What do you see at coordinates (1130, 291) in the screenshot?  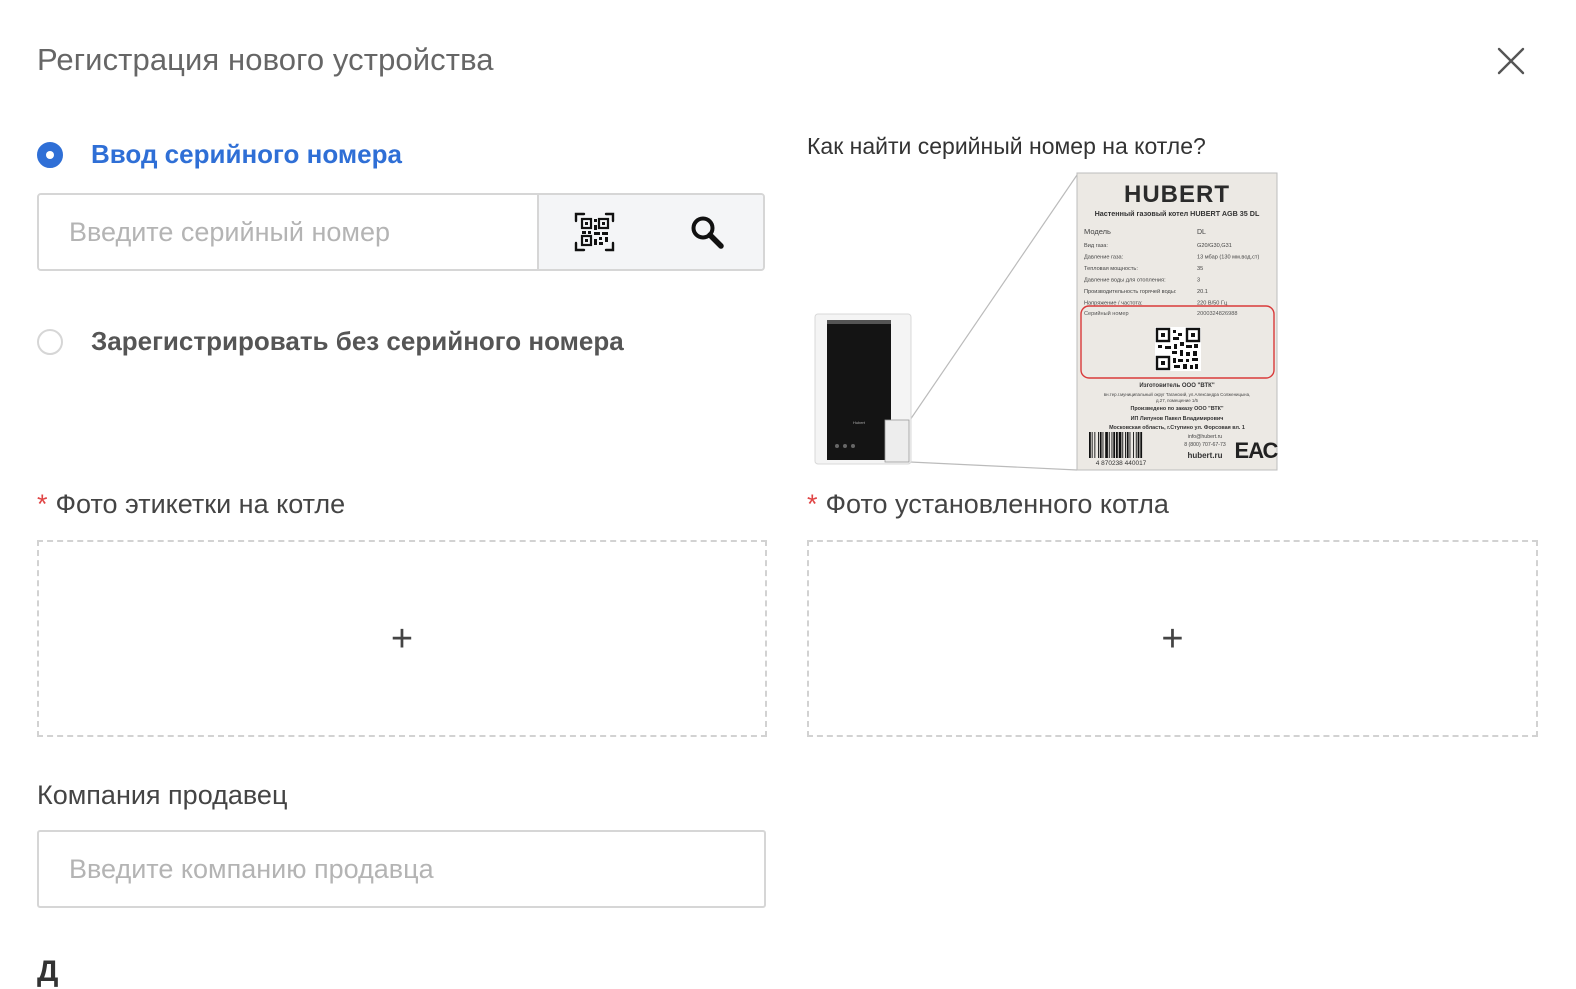 I see `label-row-key: Производительность горячей воды:` at bounding box center [1130, 291].